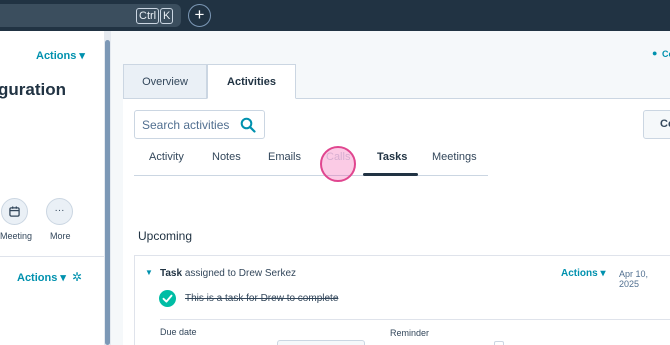 This screenshot has width=670, height=345. What do you see at coordinates (77, 277) in the screenshot?
I see `gear-icon: ✲` at bounding box center [77, 277].